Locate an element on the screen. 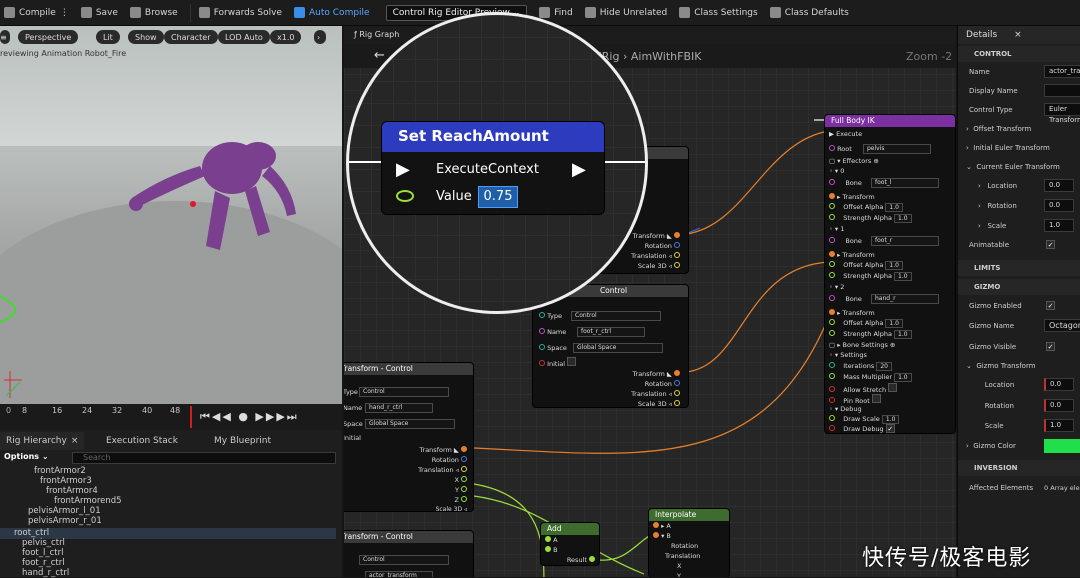  pin-y: Y is located at coordinates (679, 574).